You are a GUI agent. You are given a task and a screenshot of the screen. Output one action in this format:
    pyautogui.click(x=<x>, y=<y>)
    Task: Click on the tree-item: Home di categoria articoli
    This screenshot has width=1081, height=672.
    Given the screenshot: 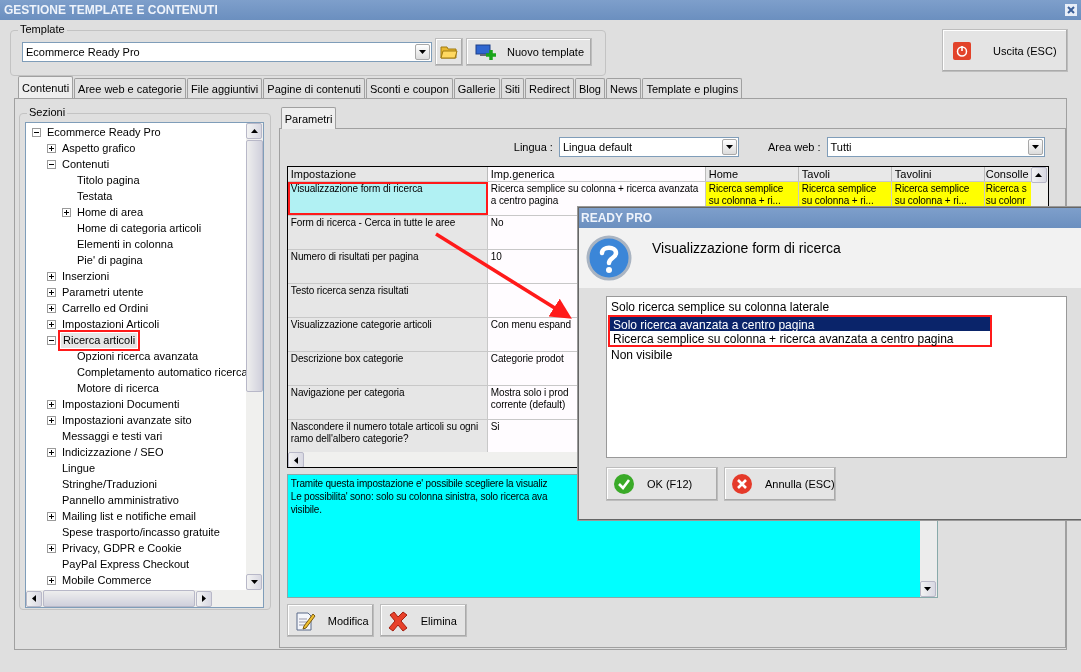 What is the action you would take?
    pyautogui.click(x=139, y=228)
    